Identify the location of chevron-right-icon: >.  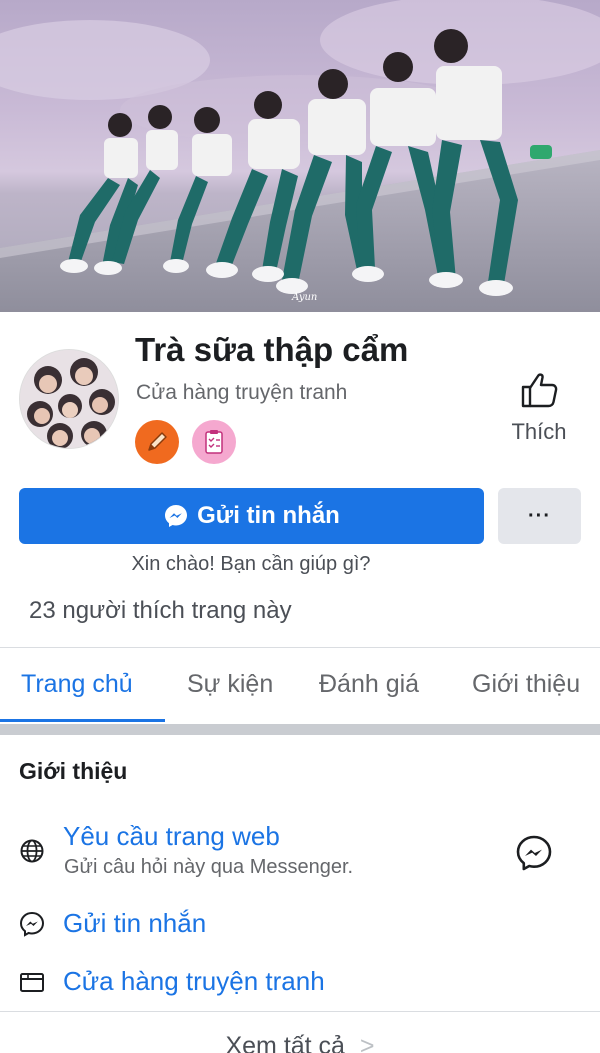
(367, 1042).